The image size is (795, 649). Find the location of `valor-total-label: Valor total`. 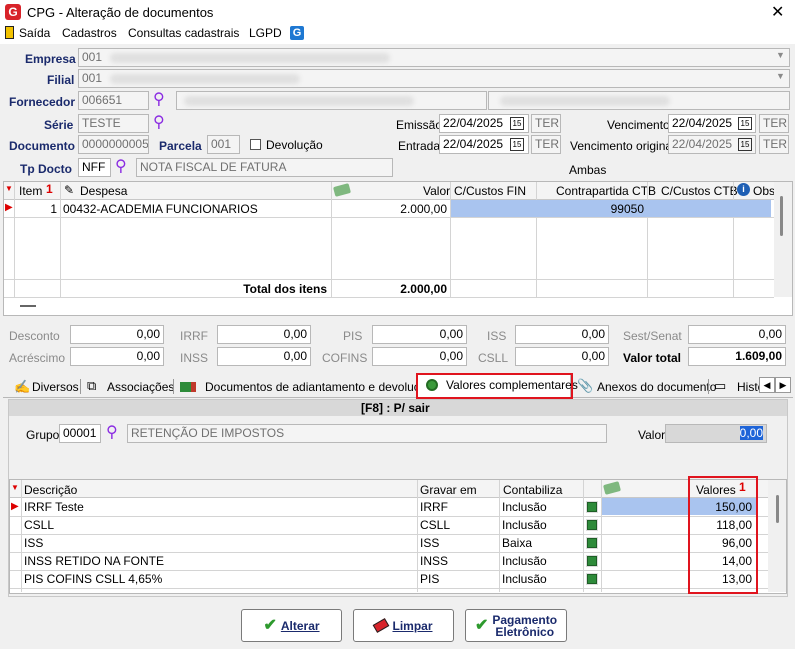

valor-total-label: Valor total is located at coordinates (652, 358).